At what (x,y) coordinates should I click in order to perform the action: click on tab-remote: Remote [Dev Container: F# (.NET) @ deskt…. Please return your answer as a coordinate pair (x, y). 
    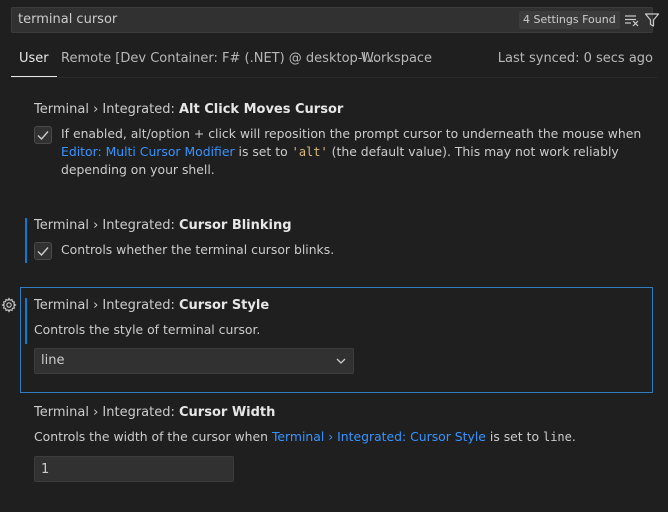
    Looking at the image, I should click on (219, 60).